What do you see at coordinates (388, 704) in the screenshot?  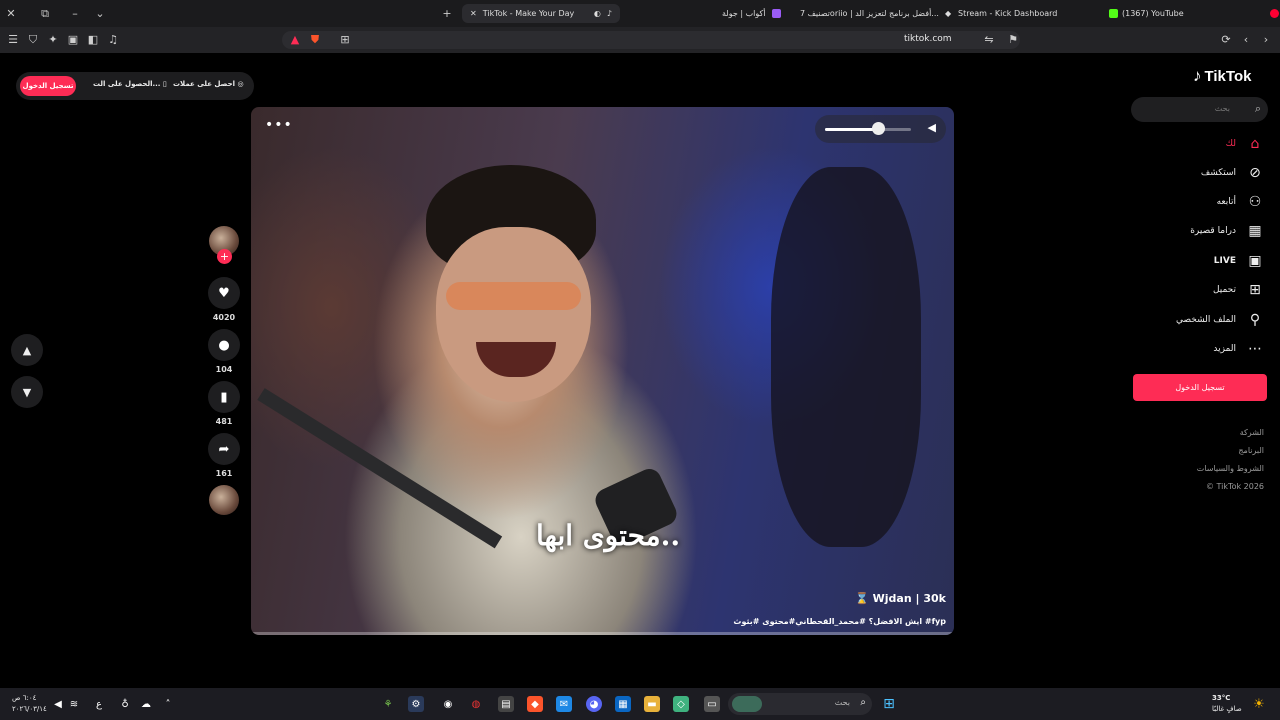 I see `app-icon-1: ⚘` at bounding box center [388, 704].